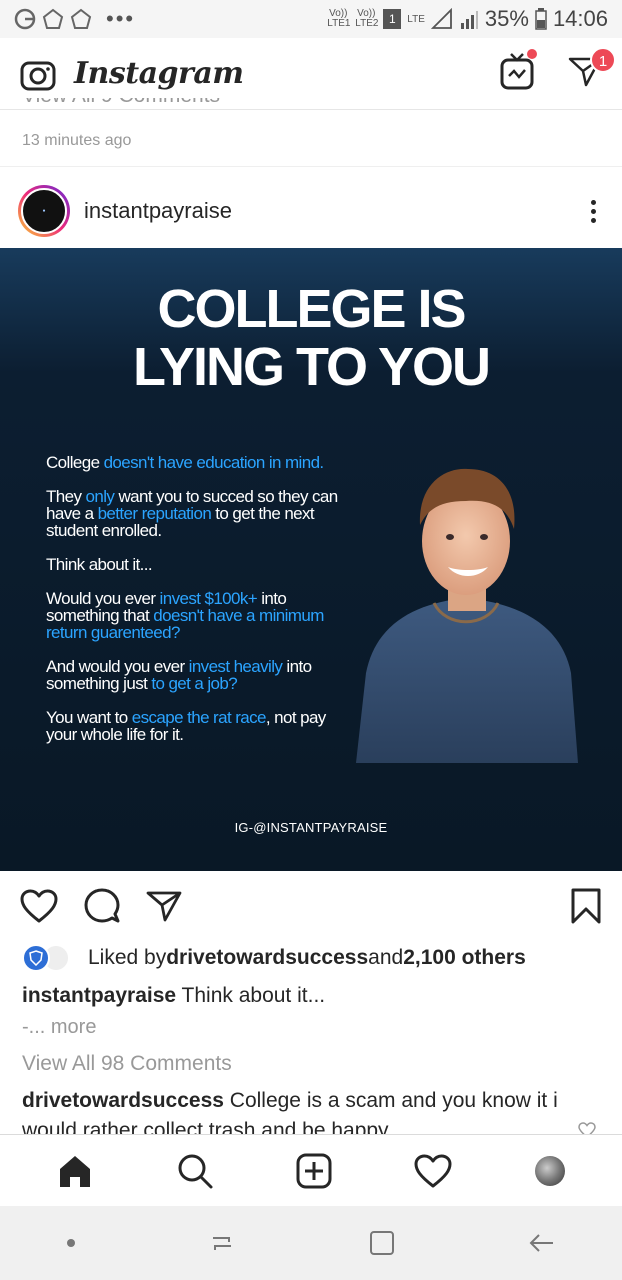  I want to click on ig-handle-tag: IG-@INSTANTPAYRAISE, so click(311, 827).